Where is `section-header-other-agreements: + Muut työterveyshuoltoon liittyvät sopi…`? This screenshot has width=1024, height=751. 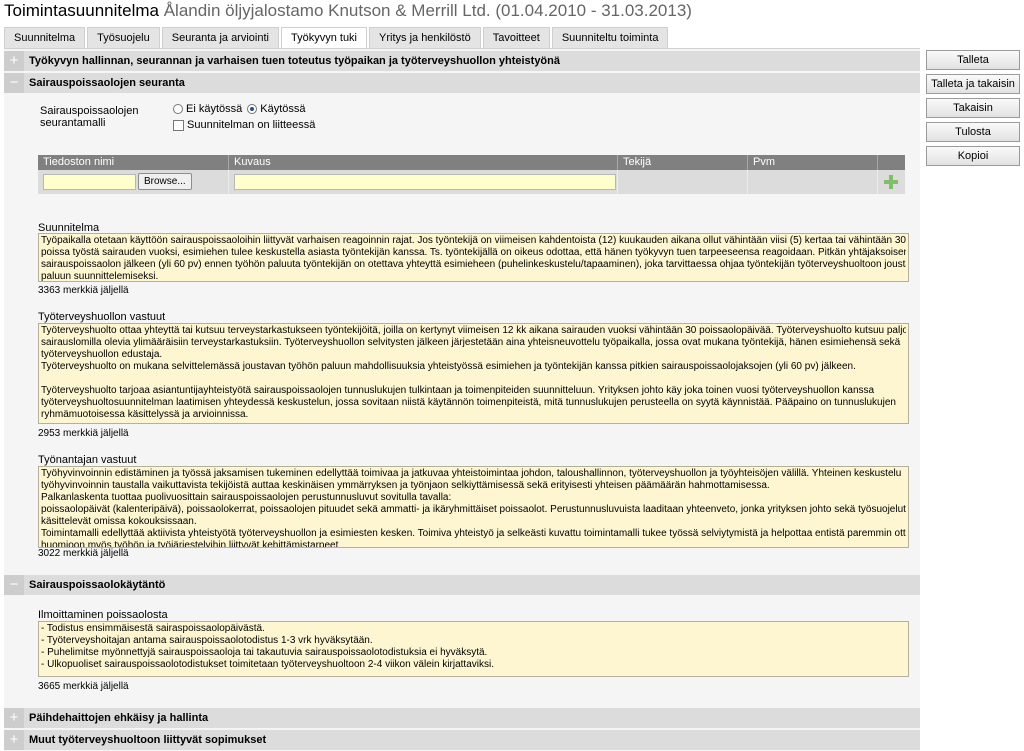
section-header-other-agreements: + Muut työterveyshuoltoon liittyvät sopi… is located at coordinates (462, 740).